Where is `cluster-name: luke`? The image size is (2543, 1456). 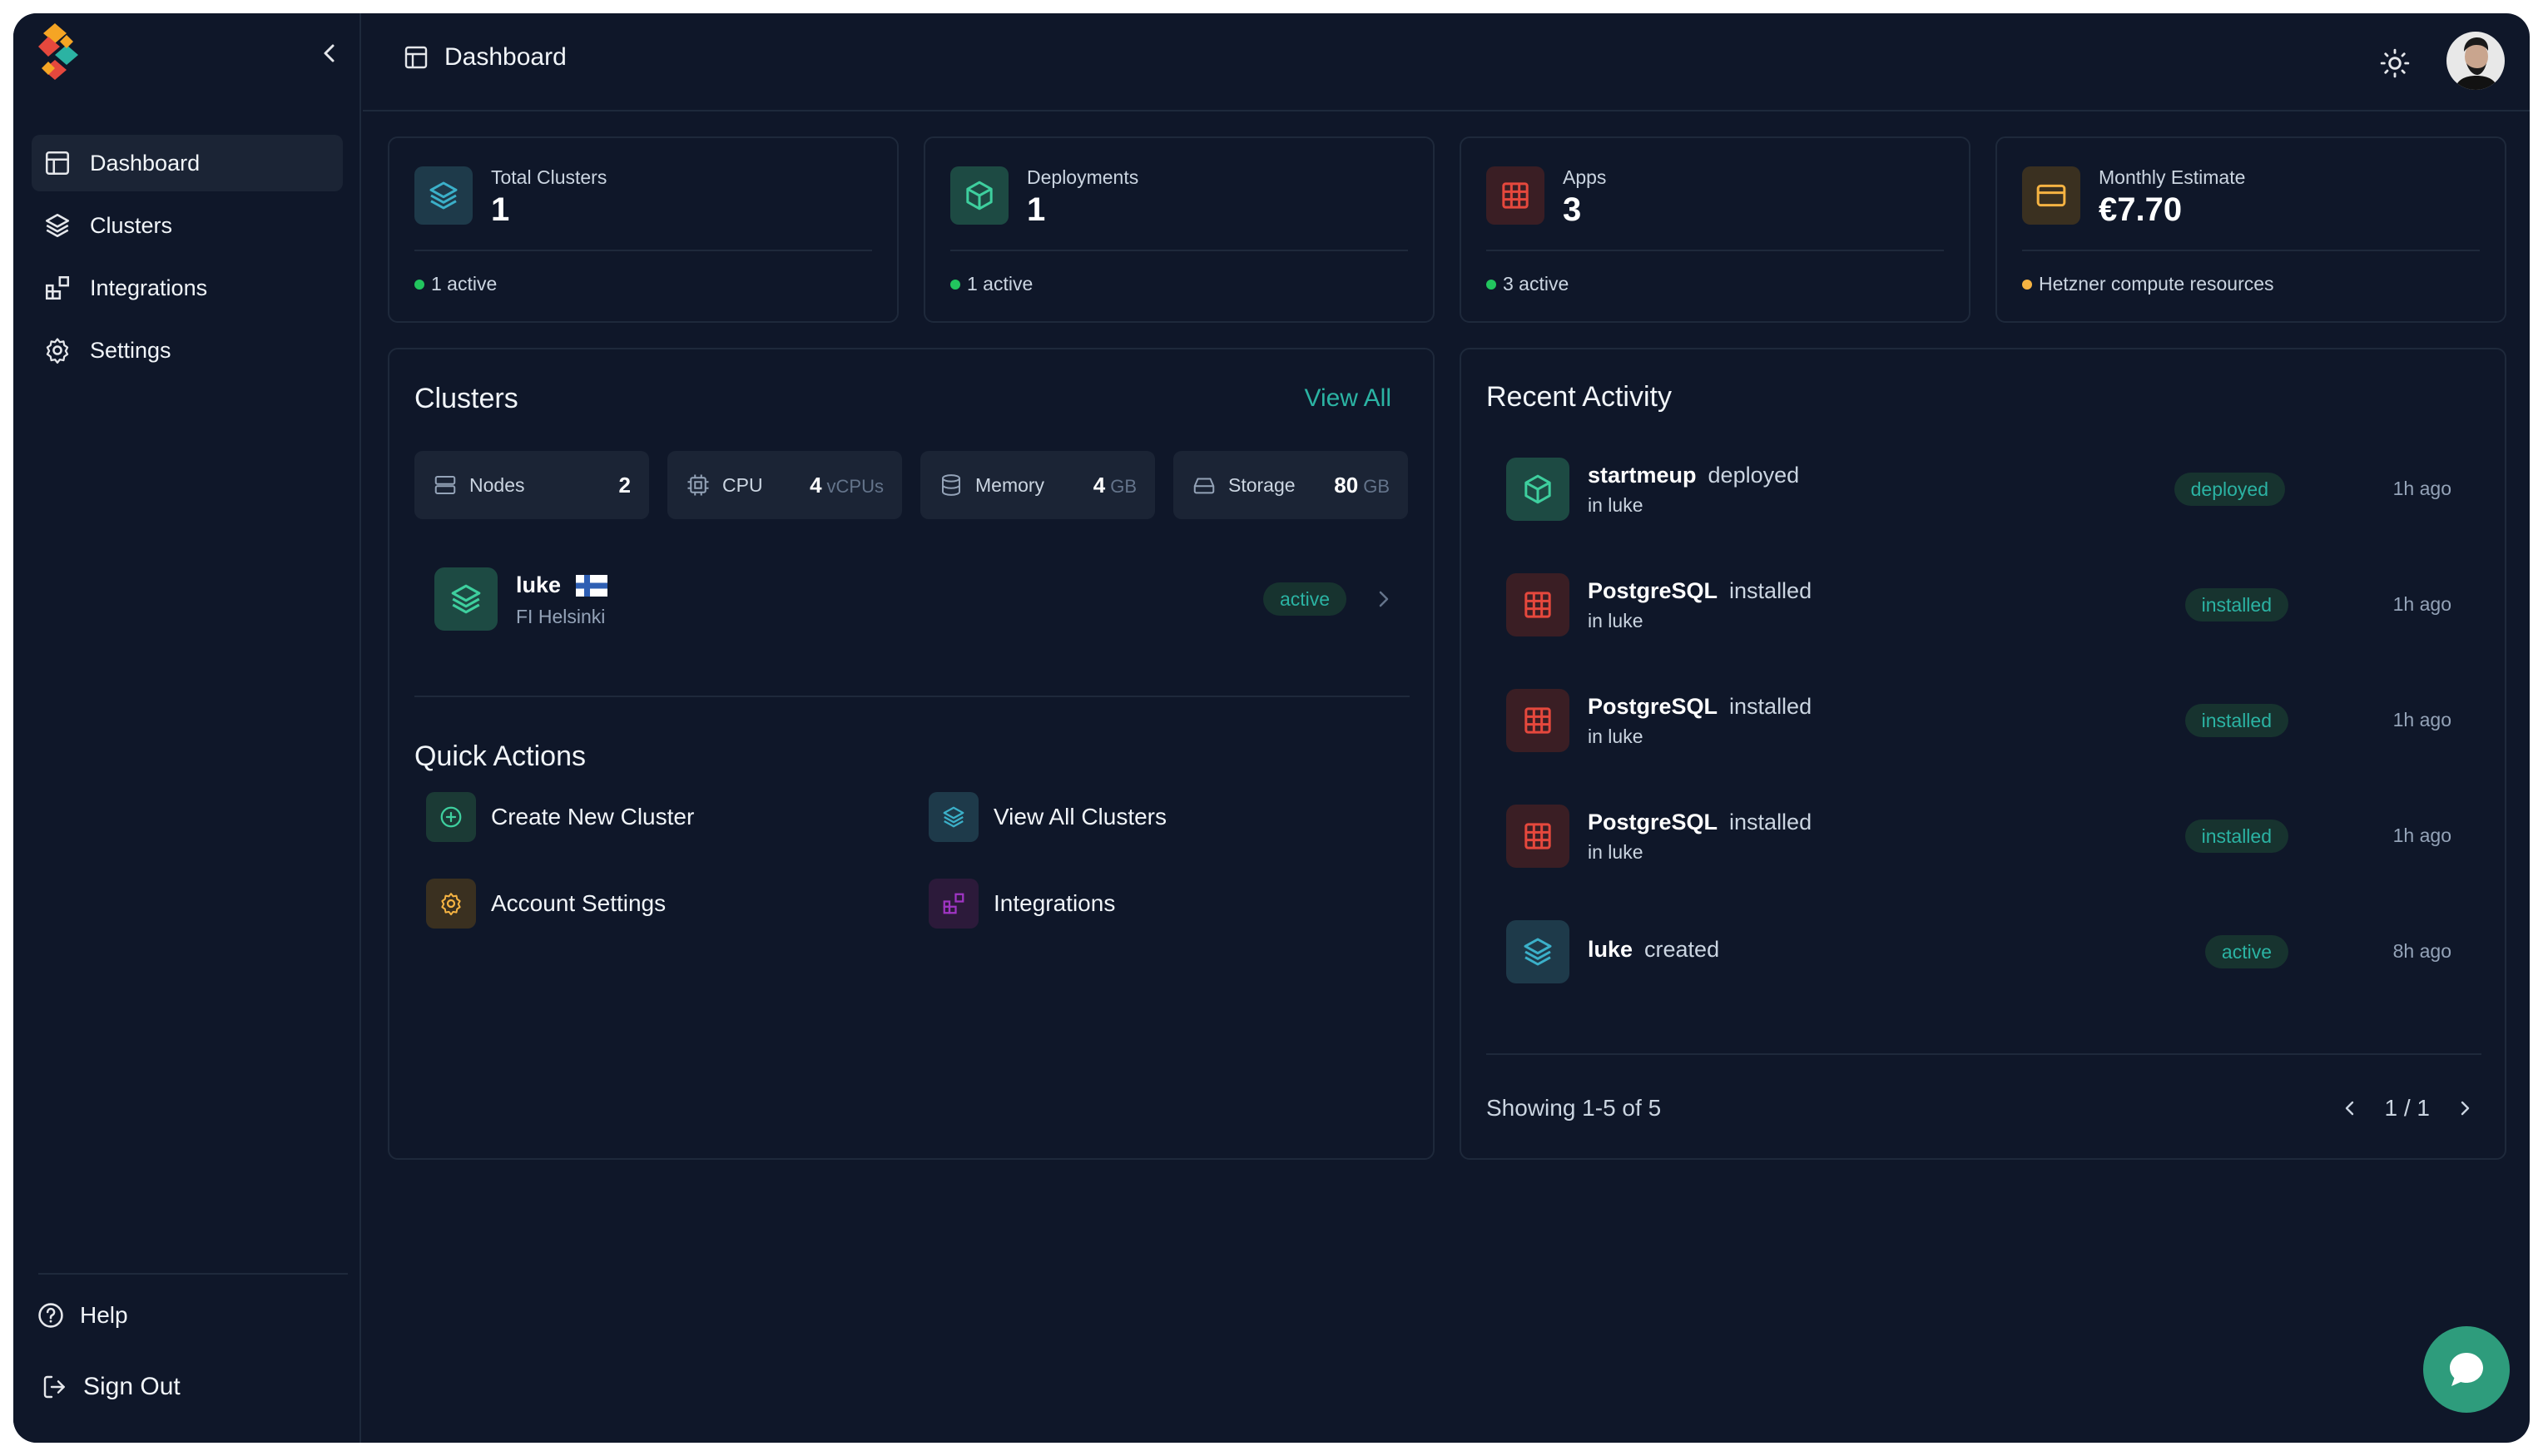 cluster-name: luke is located at coordinates (562, 585).